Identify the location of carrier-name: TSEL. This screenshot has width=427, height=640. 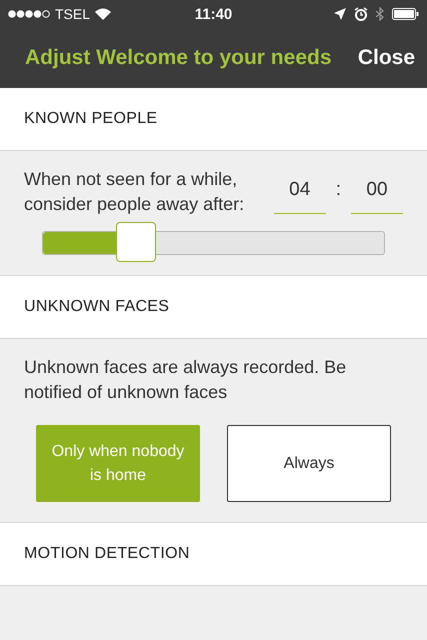
(72, 14).